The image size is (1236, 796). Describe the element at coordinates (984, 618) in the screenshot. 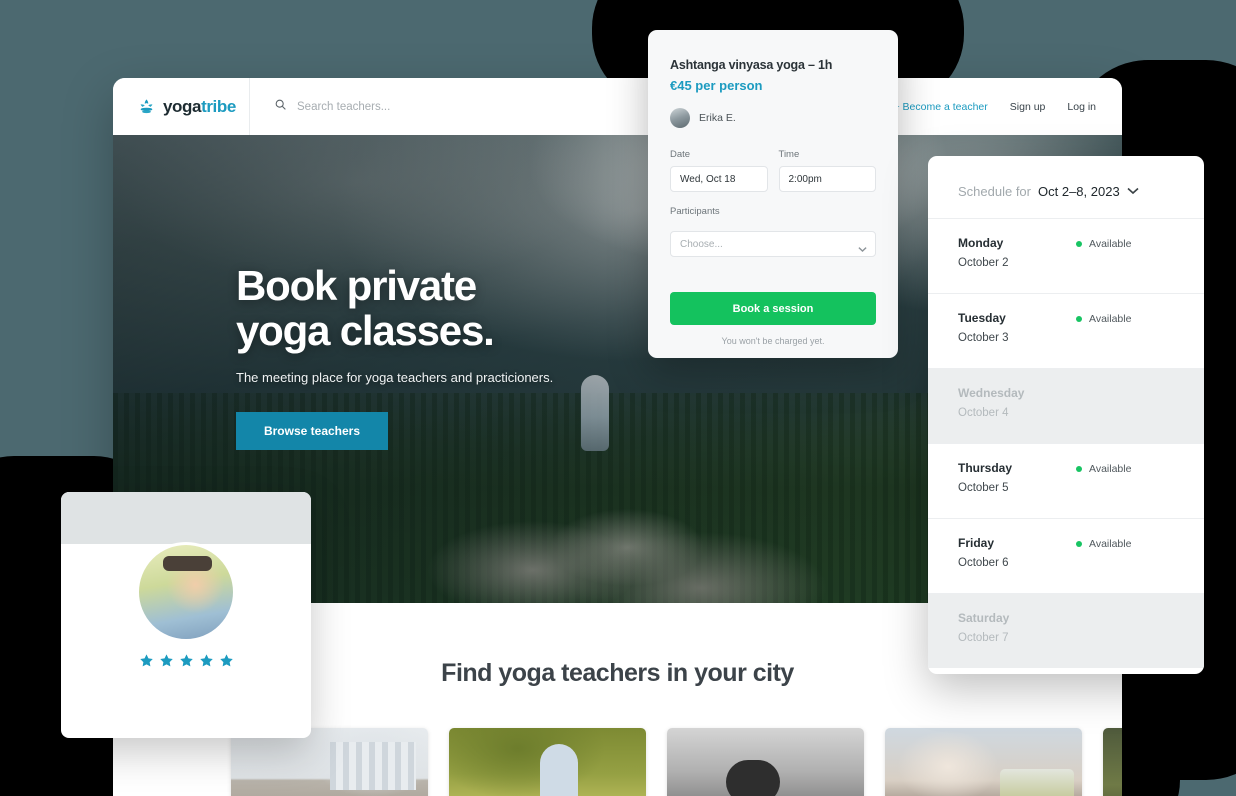

I see `schedule-row-day: Saturday` at that location.